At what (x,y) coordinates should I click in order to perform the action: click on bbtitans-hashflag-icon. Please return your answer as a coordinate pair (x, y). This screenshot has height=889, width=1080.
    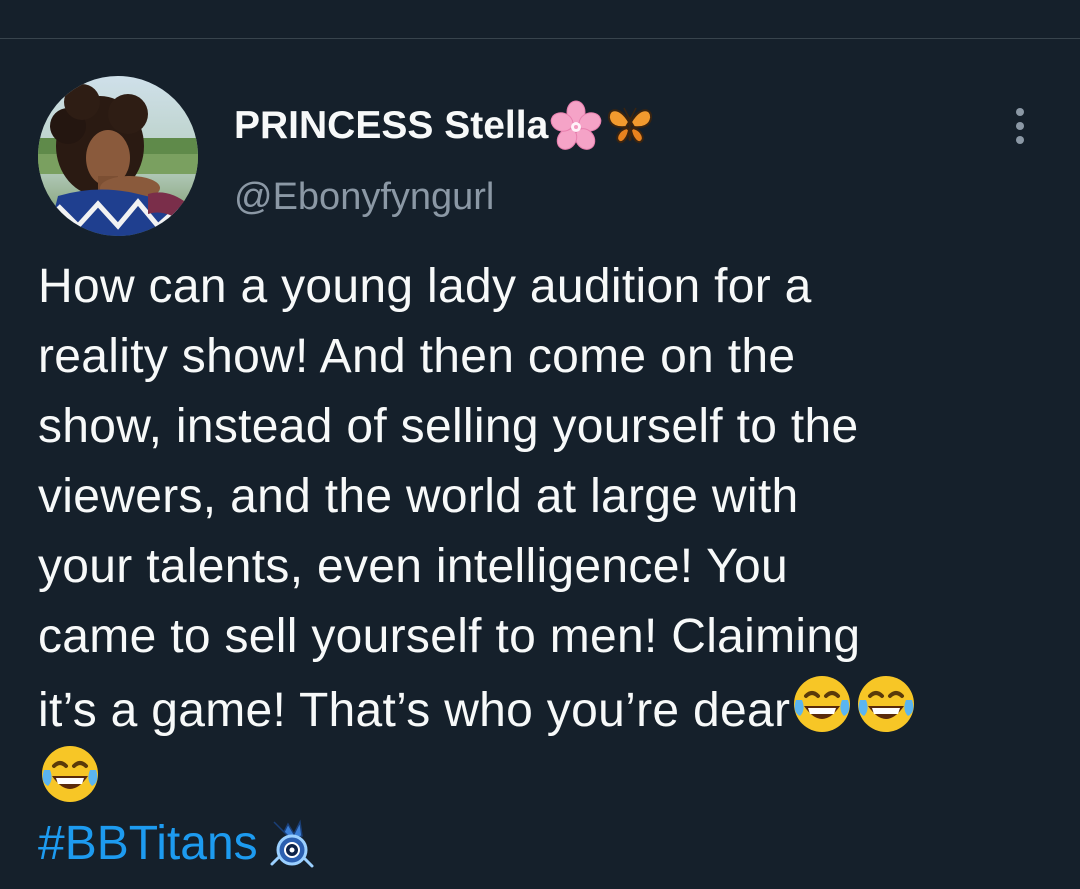
    Looking at the image, I should click on (292, 844).